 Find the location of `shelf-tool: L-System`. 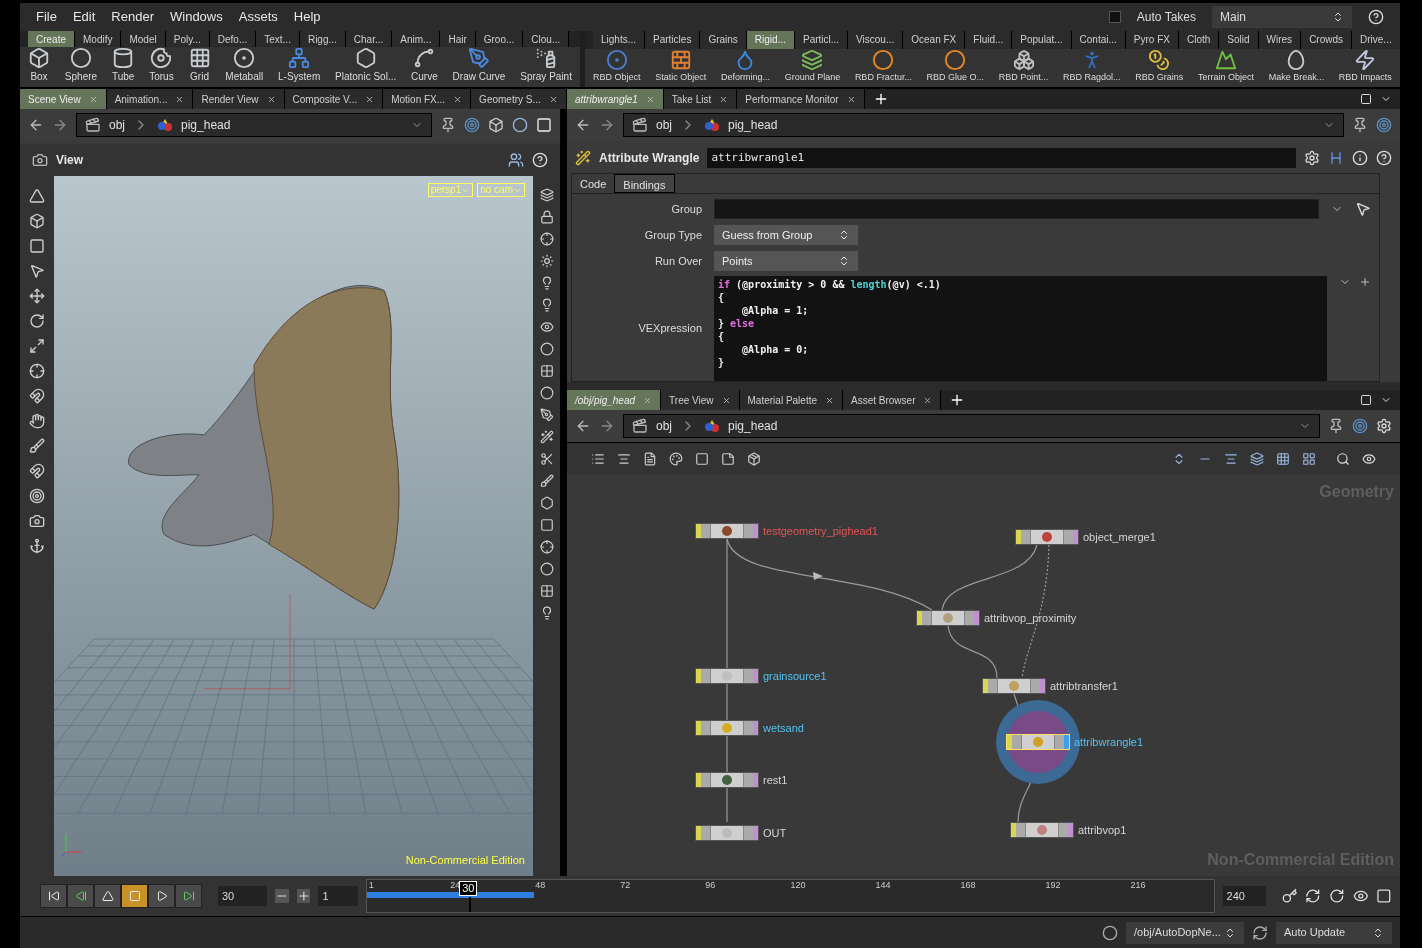

shelf-tool: L-System is located at coordinates (299, 65).